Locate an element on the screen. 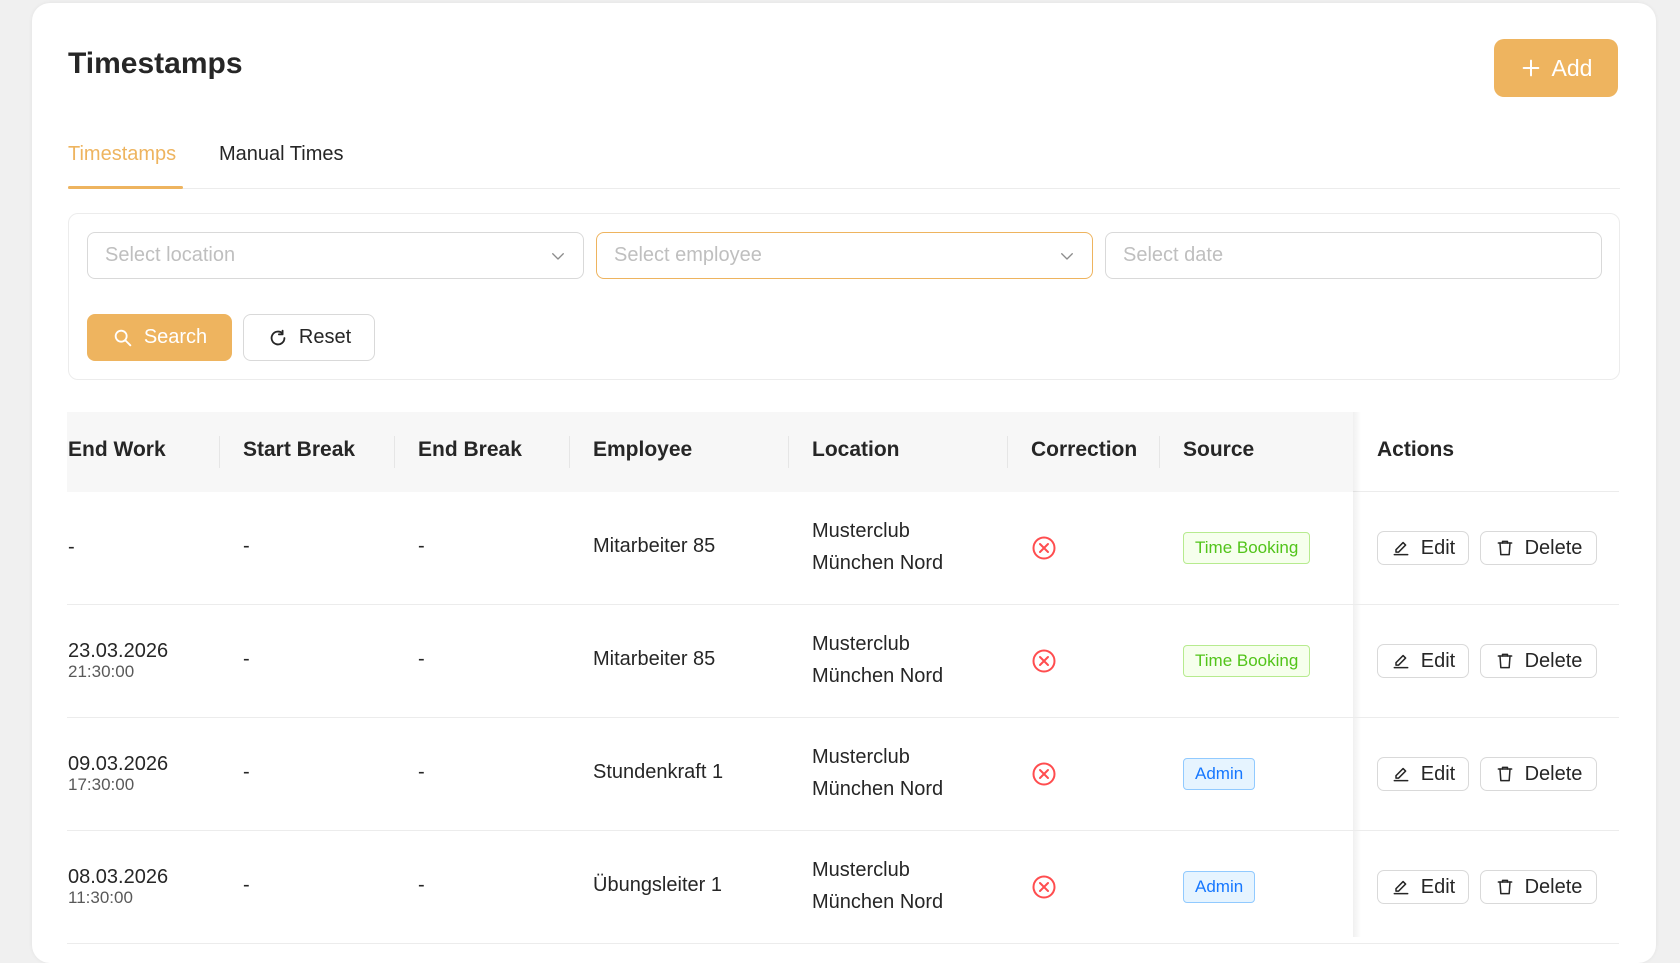 This screenshot has width=1680, height=963. tab-timestamps-label: Timestamps is located at coordinates (122, 154).